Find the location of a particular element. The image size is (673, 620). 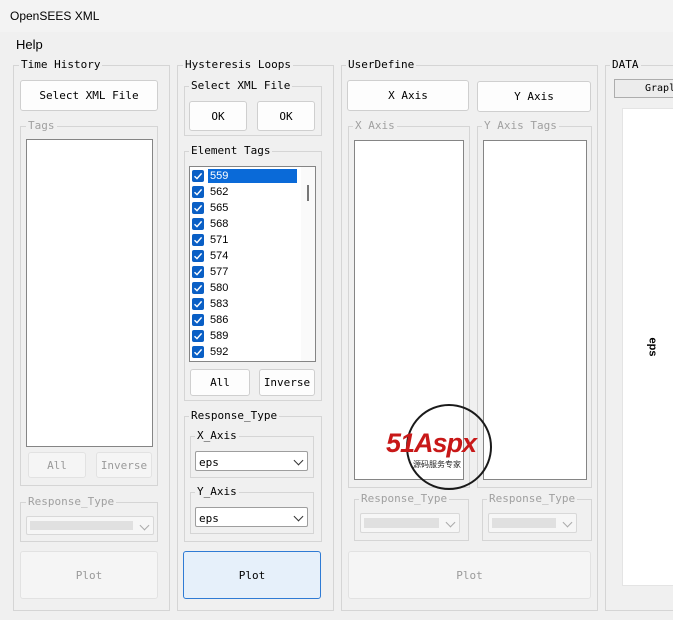

tags-listbox is located at coordinates (89, 293).